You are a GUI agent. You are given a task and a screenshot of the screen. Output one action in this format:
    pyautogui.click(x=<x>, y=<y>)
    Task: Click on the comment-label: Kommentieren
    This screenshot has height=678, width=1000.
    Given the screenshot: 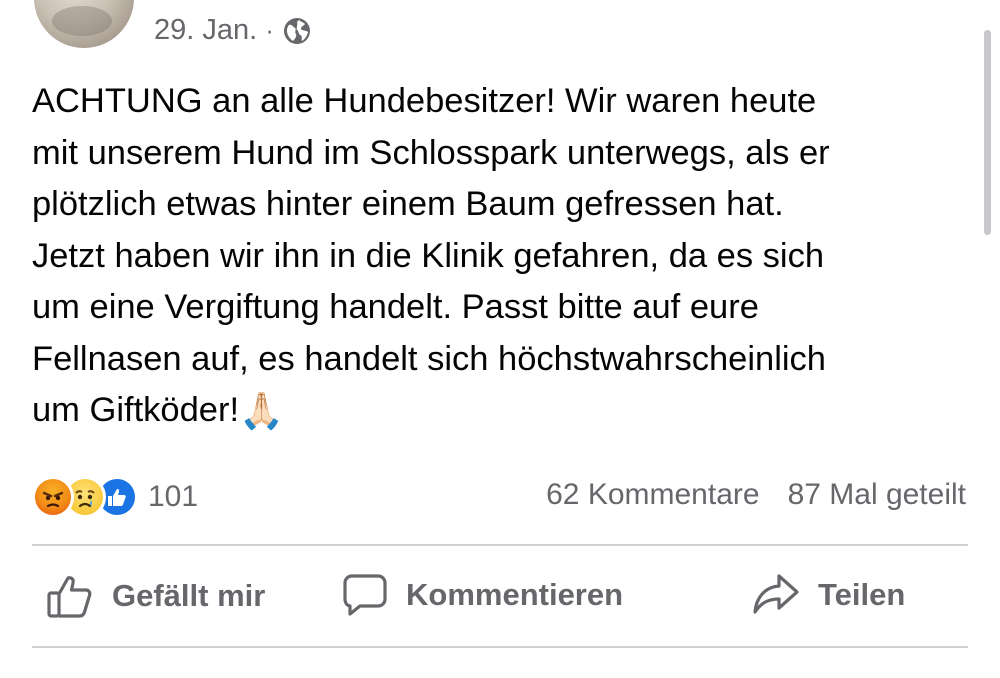 What is the action you would take?
    pyautogui.click(x=515, y=594)
    